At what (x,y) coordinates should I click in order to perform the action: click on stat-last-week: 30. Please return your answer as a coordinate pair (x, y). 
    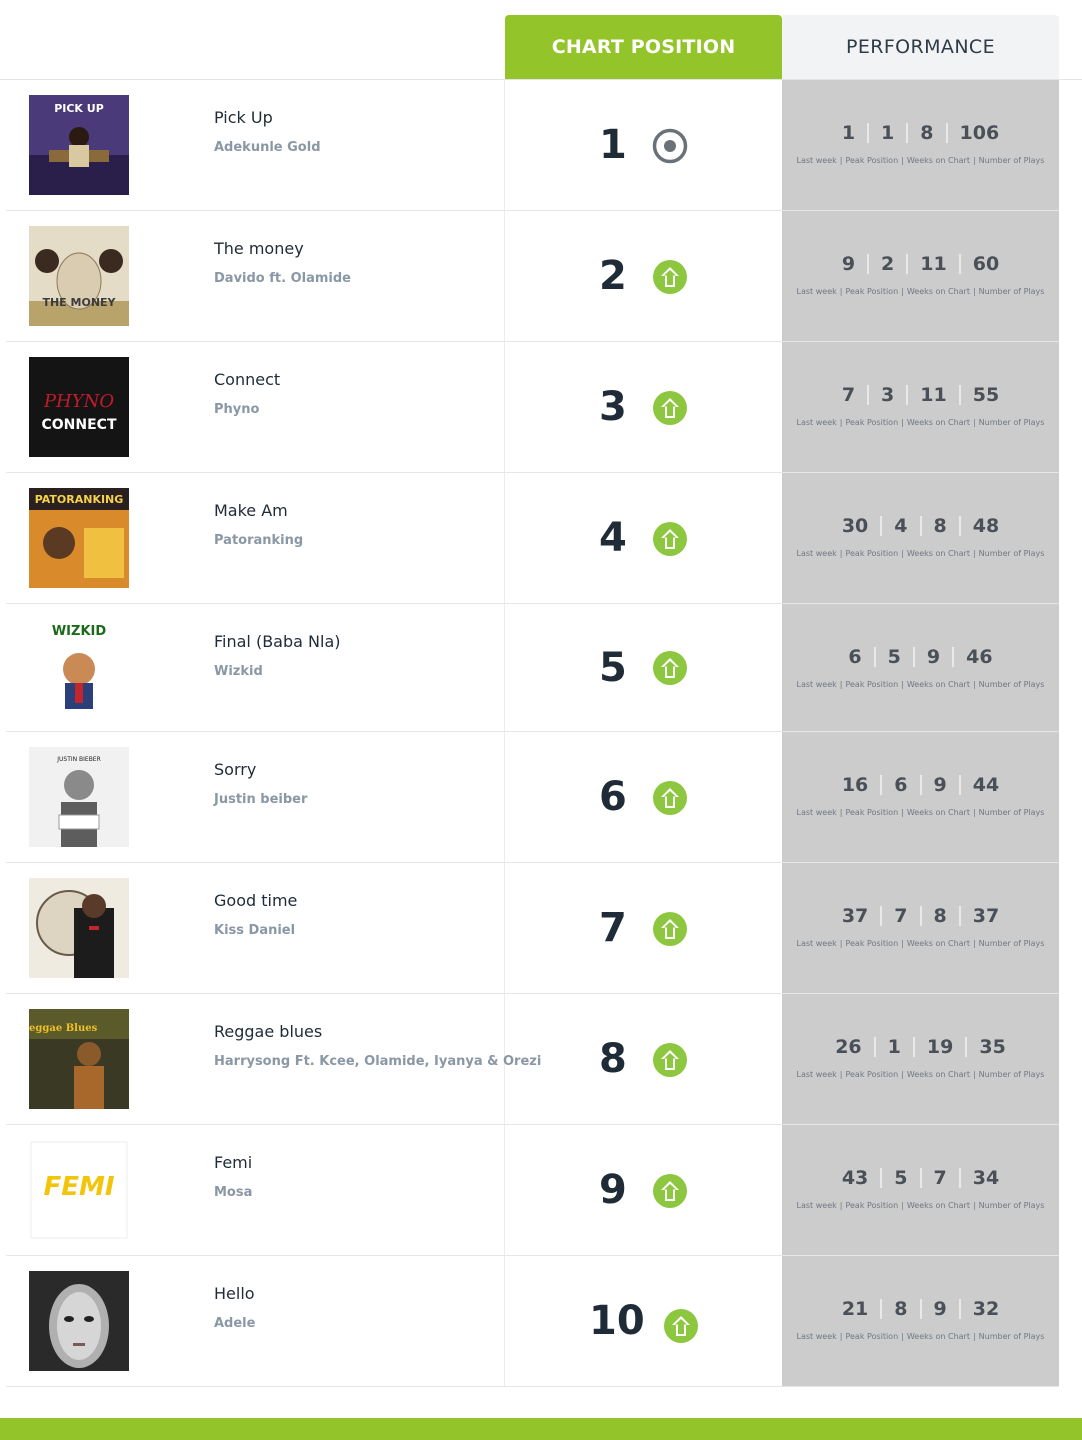
    Looking at the image, I should click on (855, 526).